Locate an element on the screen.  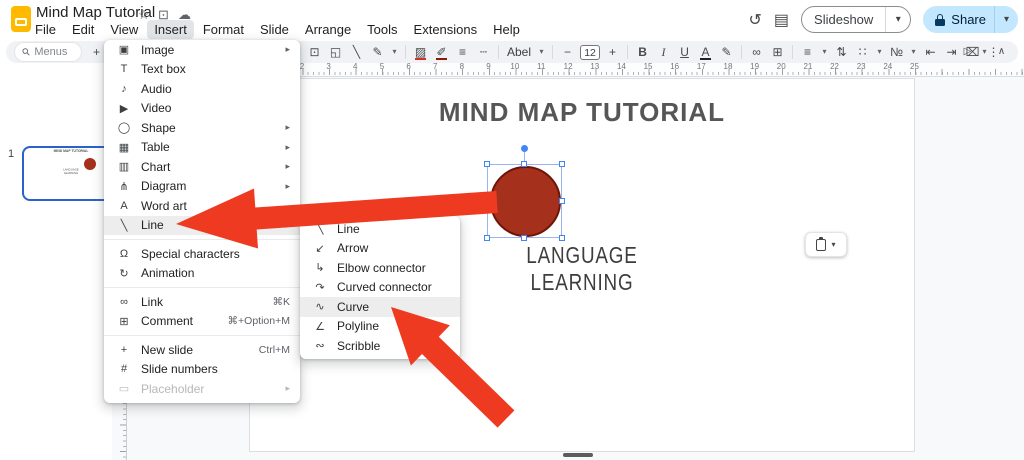
rotation-handle is located at coordinates (524, 148).